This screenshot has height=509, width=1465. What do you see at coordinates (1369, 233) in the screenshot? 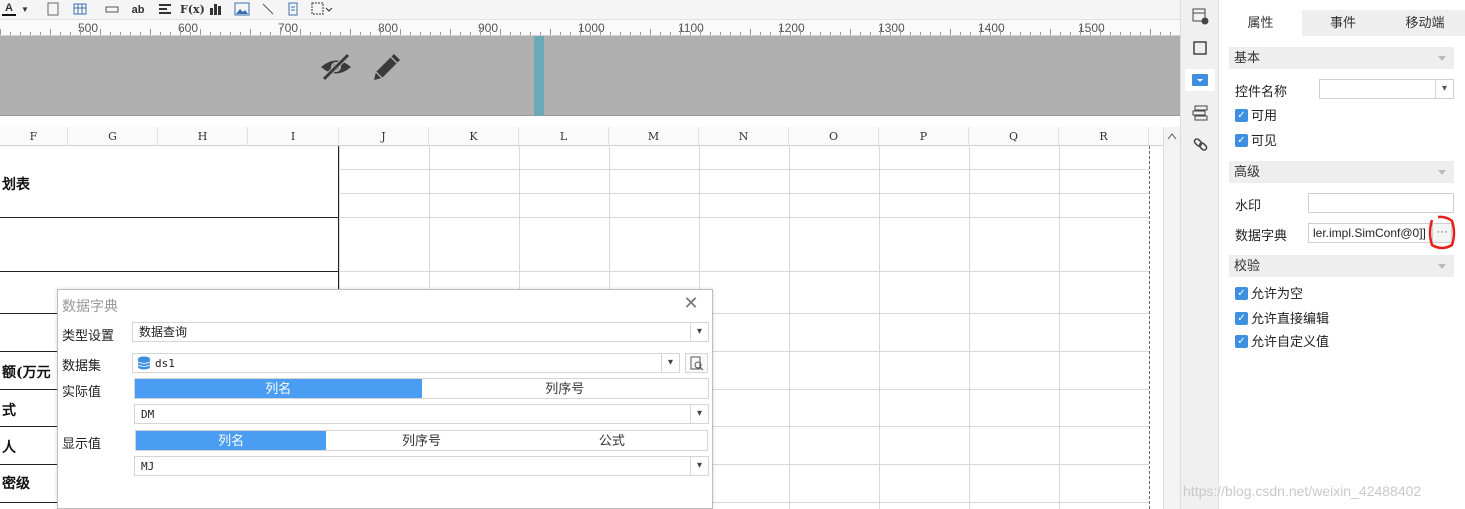
I see `dictionary-field: ler.impl.SimConf@0]]` at bounding box center [1369, 233].